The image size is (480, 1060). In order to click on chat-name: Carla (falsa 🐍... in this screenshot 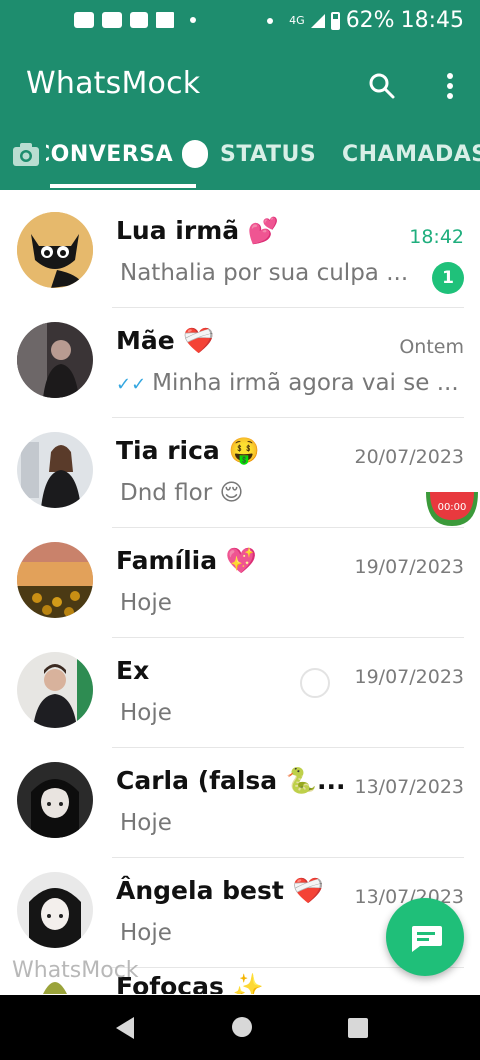, I will do `click(231, 780)`.